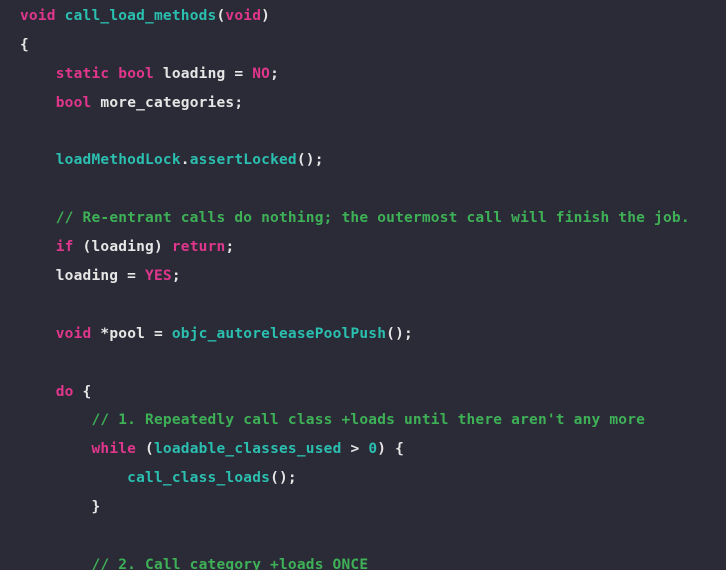 The height and width of the screenshot is (570, 726). I want to click on code-token-pl: more_categories;, so click(167, 102).